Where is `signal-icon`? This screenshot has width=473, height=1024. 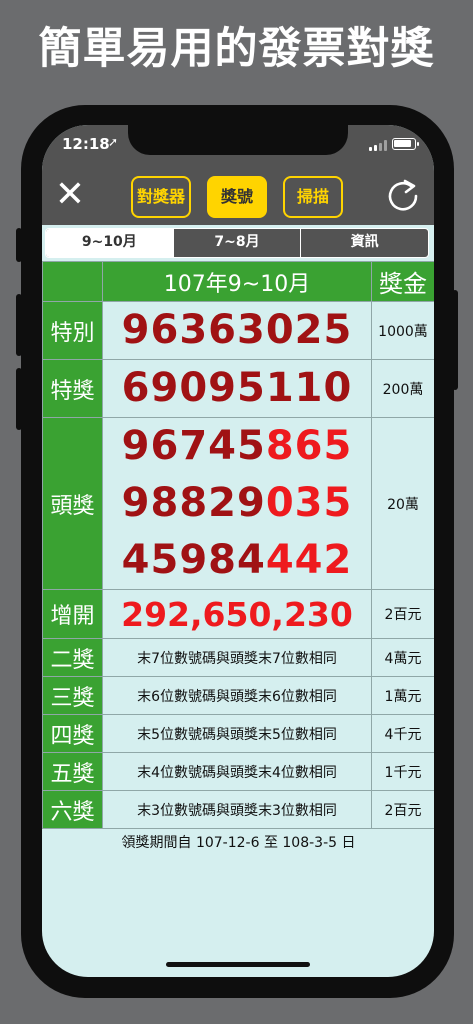 signal-icon is located at coordinates (378, 145).